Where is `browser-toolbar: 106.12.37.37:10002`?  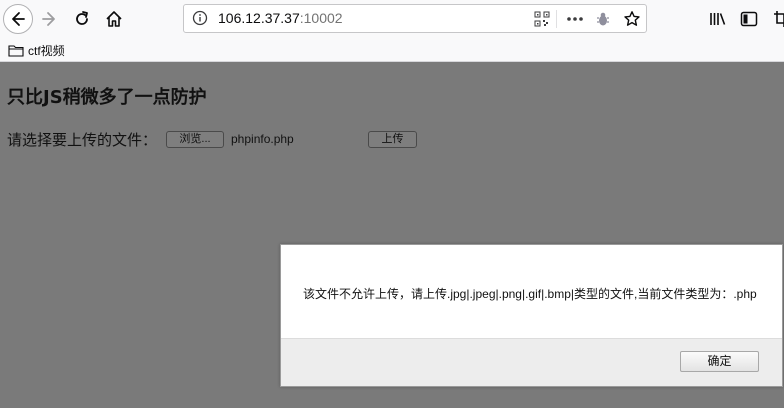 browser-toolbar: 106.12.37.37:10002 is located at coordinates (392, 19).